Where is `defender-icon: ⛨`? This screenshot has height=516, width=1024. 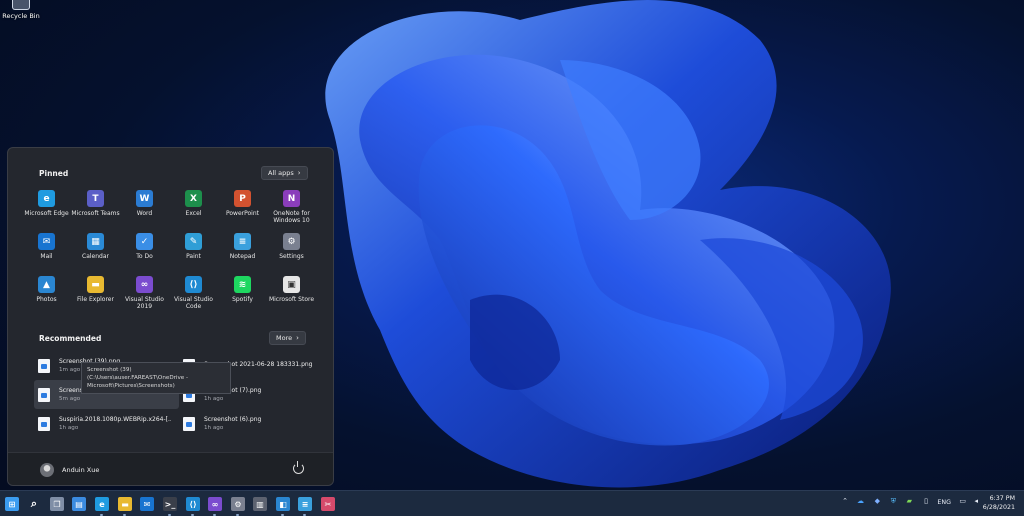 defender-icon: ⛨ is located at coordinates (893, 501).